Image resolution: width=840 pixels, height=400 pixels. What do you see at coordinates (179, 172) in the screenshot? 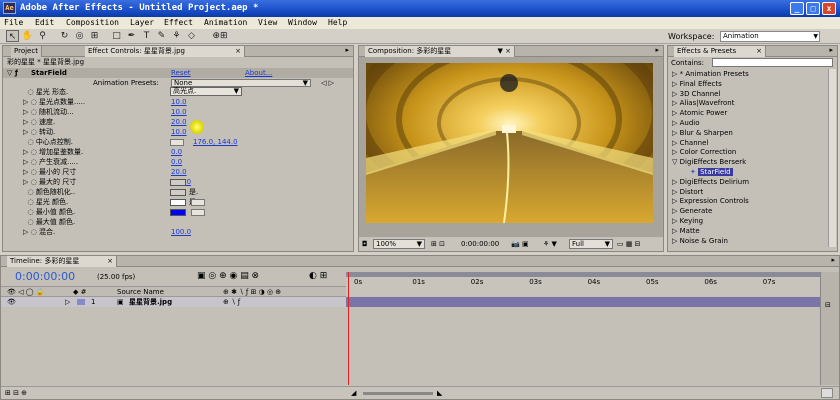
I see `param-value: 20.0` at bounding box center [179, 172].